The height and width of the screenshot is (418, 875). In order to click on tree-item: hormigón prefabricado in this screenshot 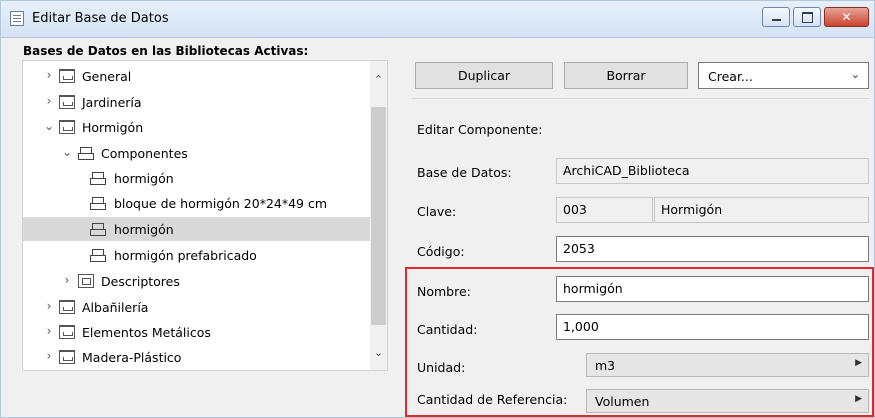, I will do `click(196, 255)`.